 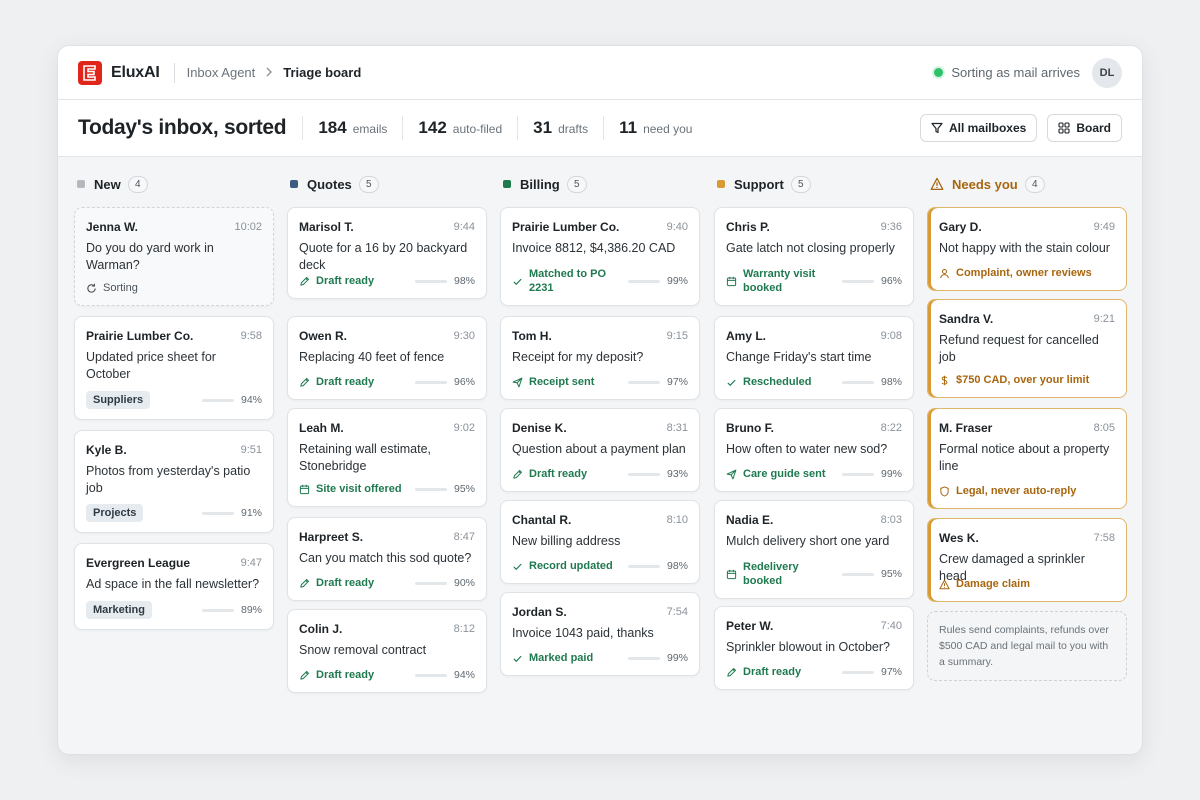 What do you see at coordinates (600, 382) in the screenshot?
I see `card-footer: Receipt sent 97%` at bounding box center [600, 382].